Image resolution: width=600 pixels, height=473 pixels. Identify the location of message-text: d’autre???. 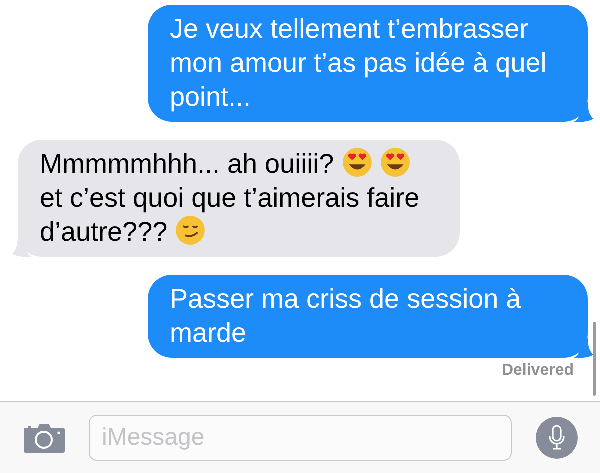
(104, 232).